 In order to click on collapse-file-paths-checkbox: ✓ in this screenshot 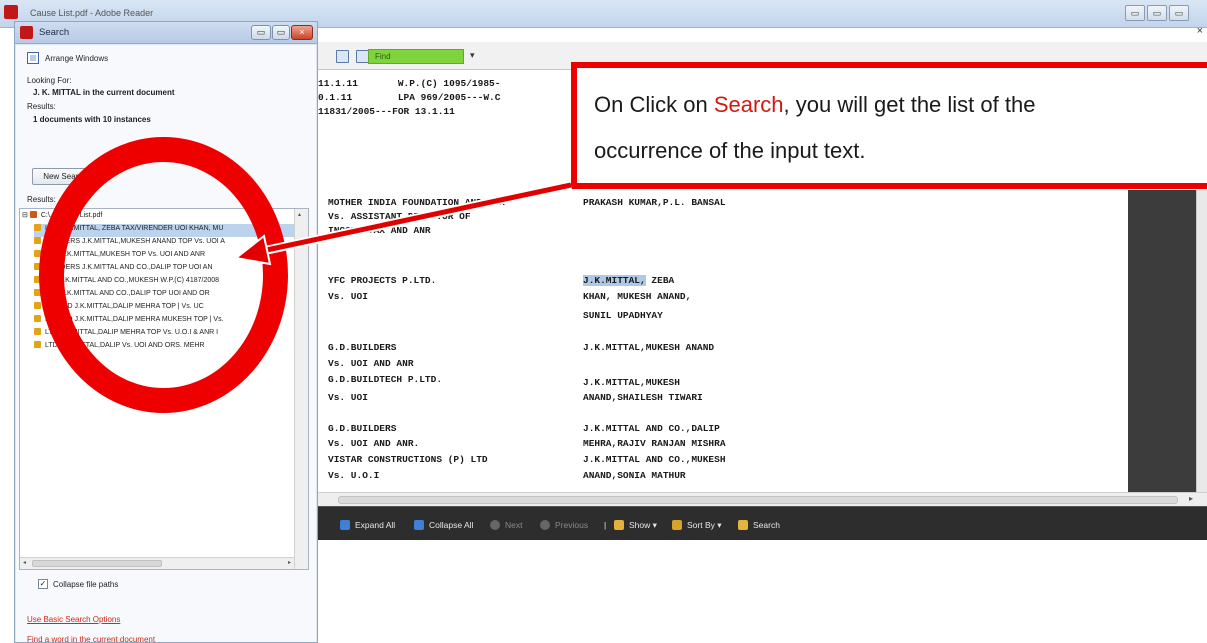, I will do `click(43, 584)`.